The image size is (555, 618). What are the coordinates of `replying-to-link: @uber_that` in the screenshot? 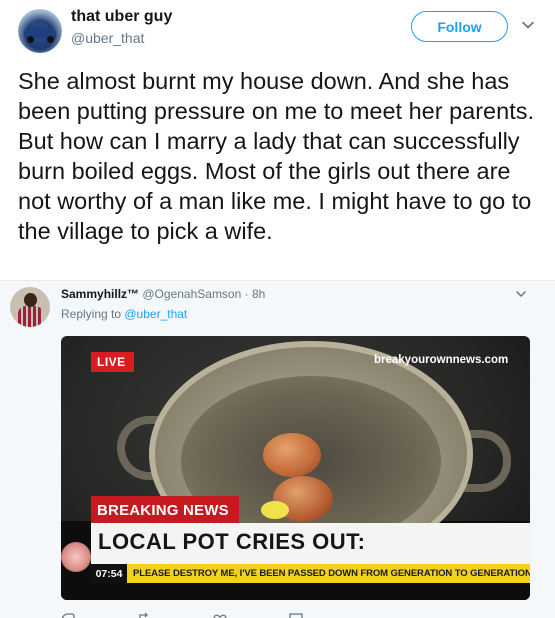 It's located at (155, 314).